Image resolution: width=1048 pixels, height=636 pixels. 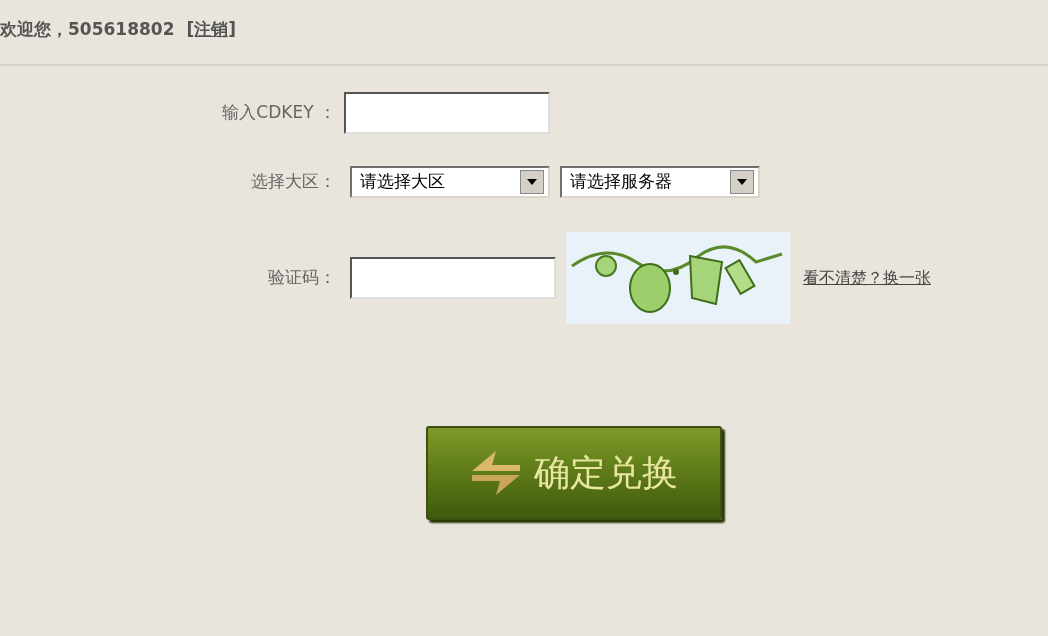 What do you see at coordinates (302, 278) in the screenshot?
I see `captcha-label: 验证码：` at bounding box center [302, 278].